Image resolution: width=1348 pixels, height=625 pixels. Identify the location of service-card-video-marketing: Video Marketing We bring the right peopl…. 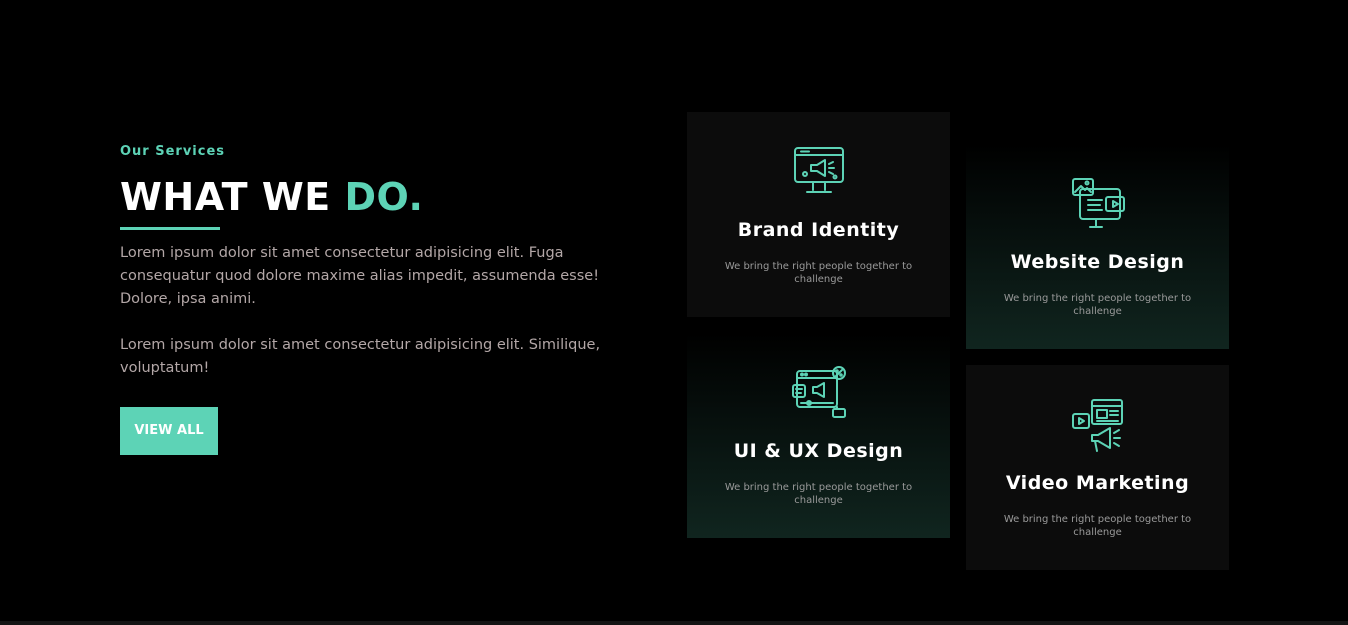
(1097, 467).